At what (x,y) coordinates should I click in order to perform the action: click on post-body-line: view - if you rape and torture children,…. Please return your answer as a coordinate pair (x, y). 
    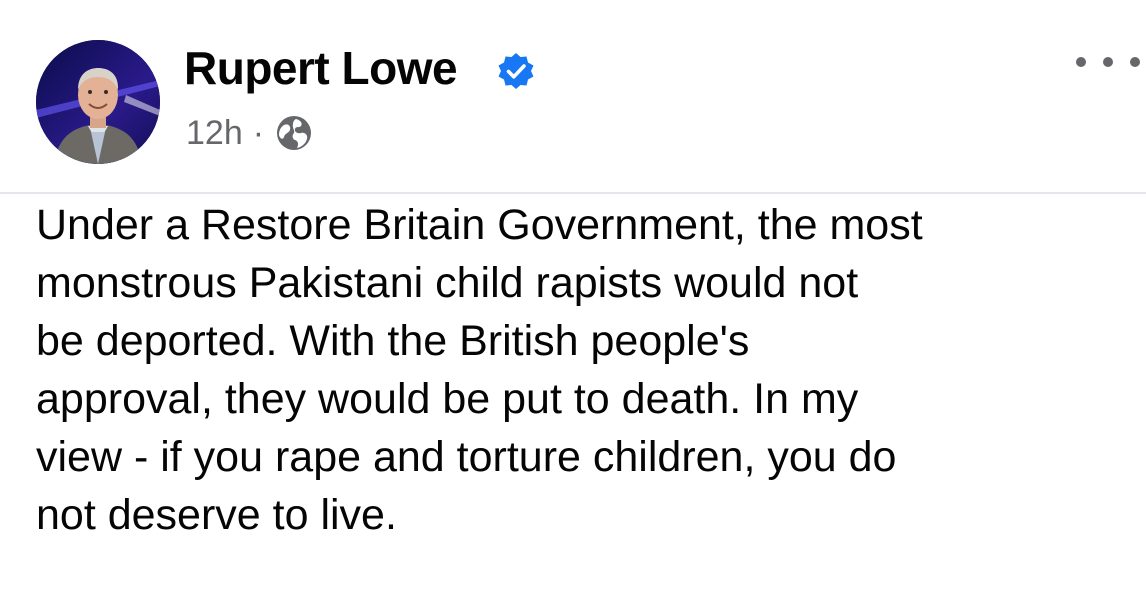
    Looking at the image, I should click on (466, 457).